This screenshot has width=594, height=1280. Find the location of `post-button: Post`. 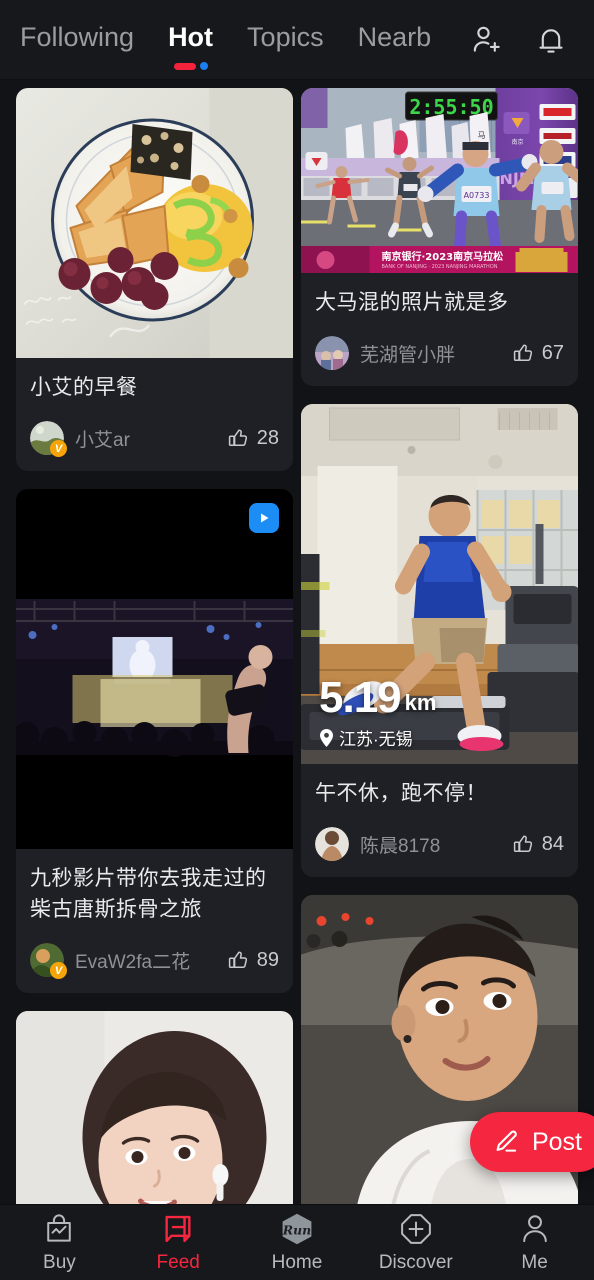

post-button: Post is located at coordinates (531, 1142).